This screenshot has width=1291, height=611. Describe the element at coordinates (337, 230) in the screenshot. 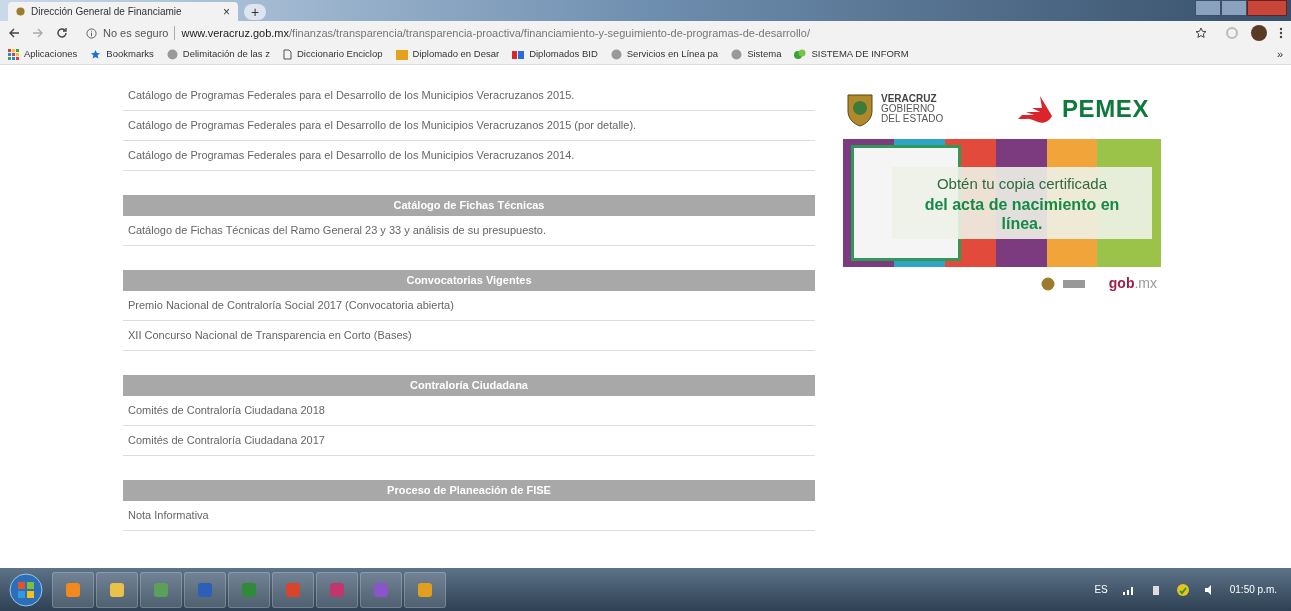

I see `document-link: Catálogo de Fichas Técnicas del Ramo General 23 y 33 y análisis de su presupuesto.` at that location.